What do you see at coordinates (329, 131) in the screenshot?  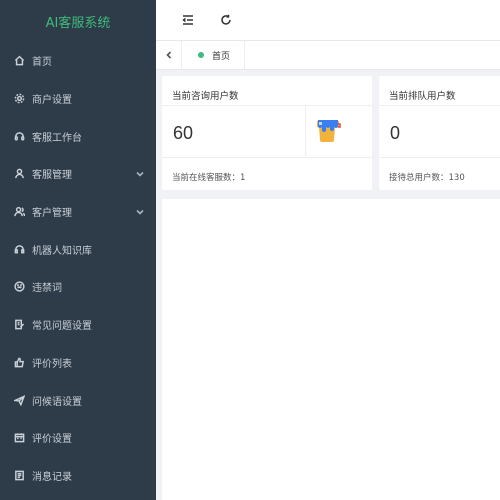 I see `cup-icon` at bounding box center [329, 131].